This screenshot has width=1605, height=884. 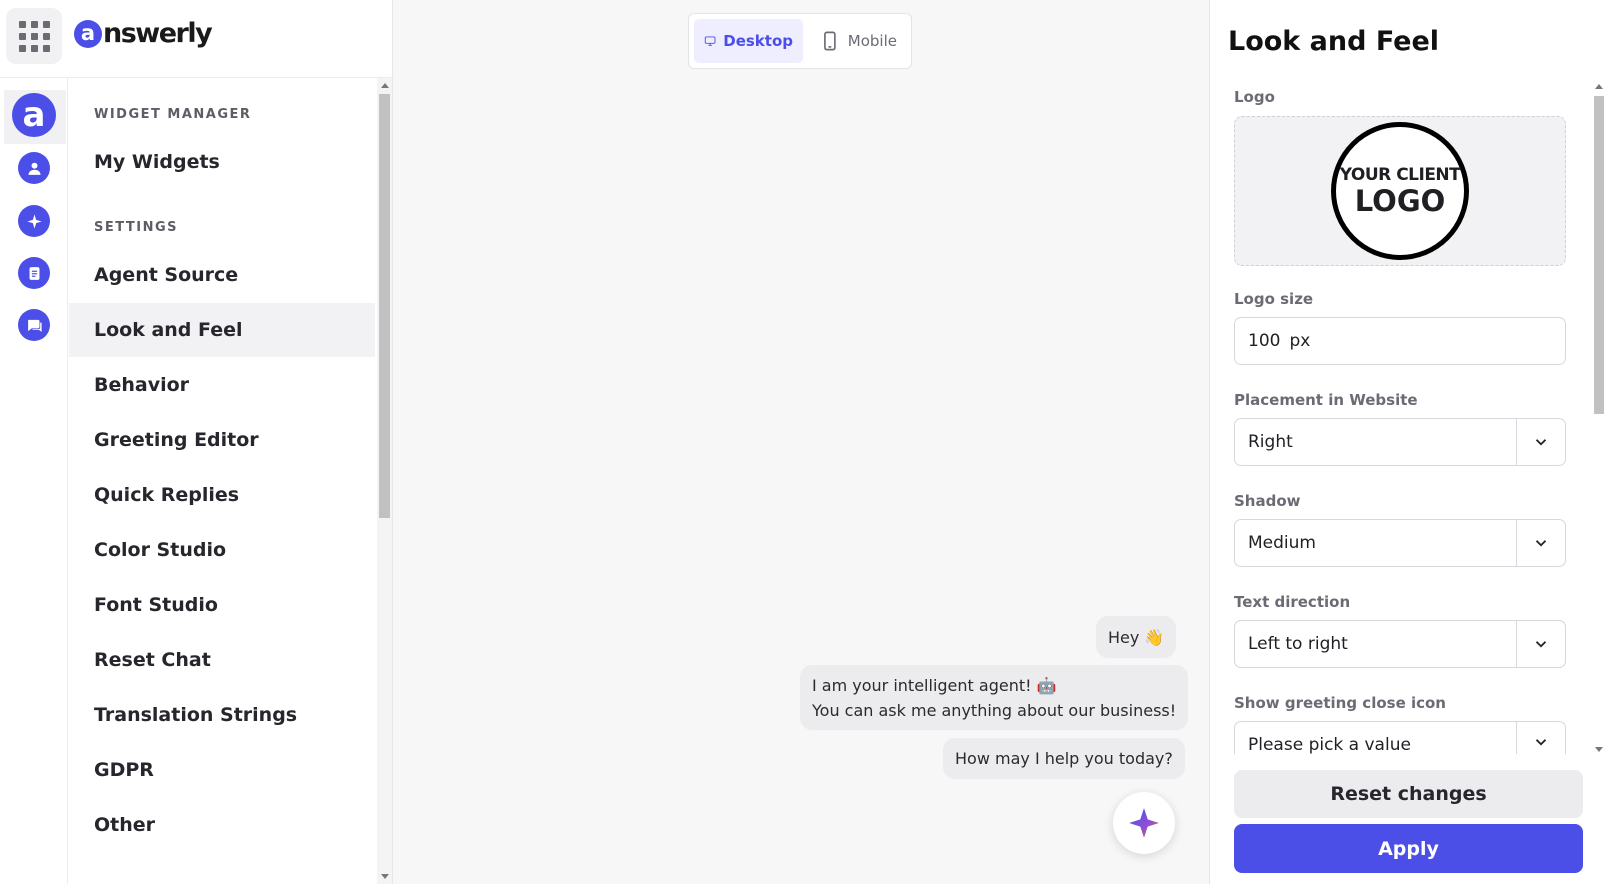 I want to click on client-logo-image: YOUR CLIENT LOGO, so click(x=1400, y=191).